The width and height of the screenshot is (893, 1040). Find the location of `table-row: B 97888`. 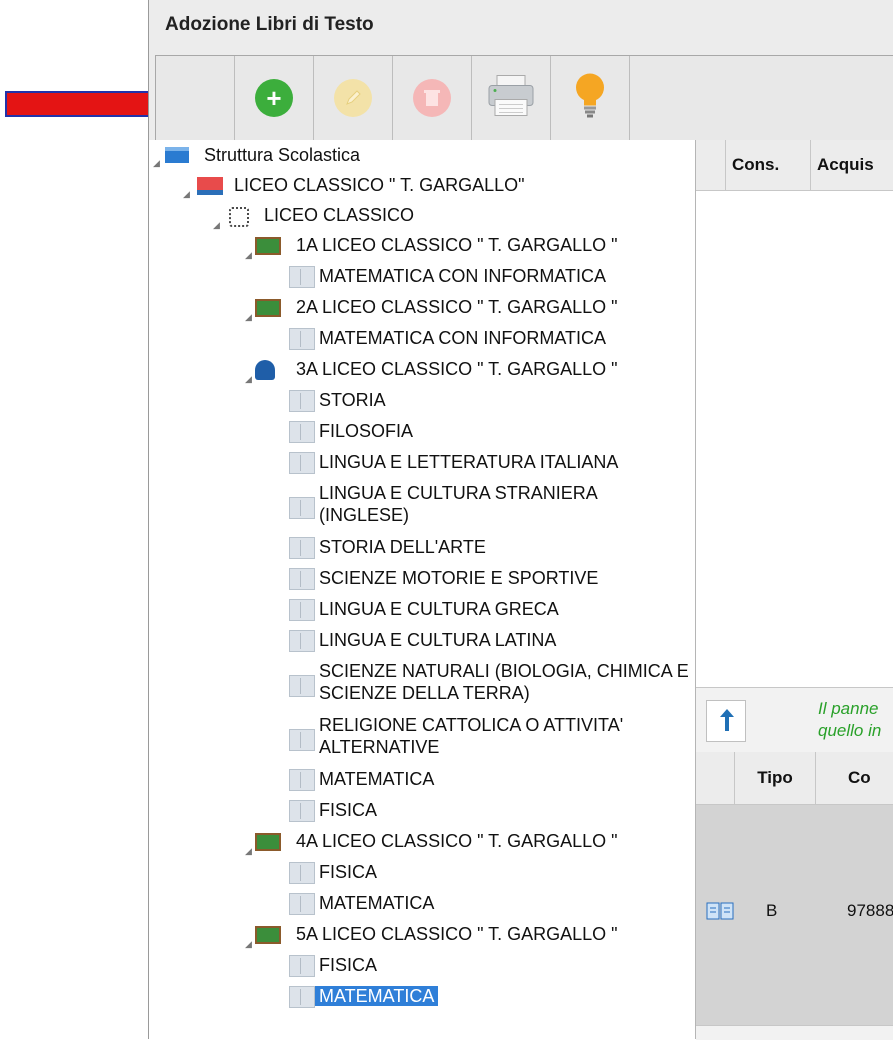

table-row: B 97888 is located at coordinates (794, 915).